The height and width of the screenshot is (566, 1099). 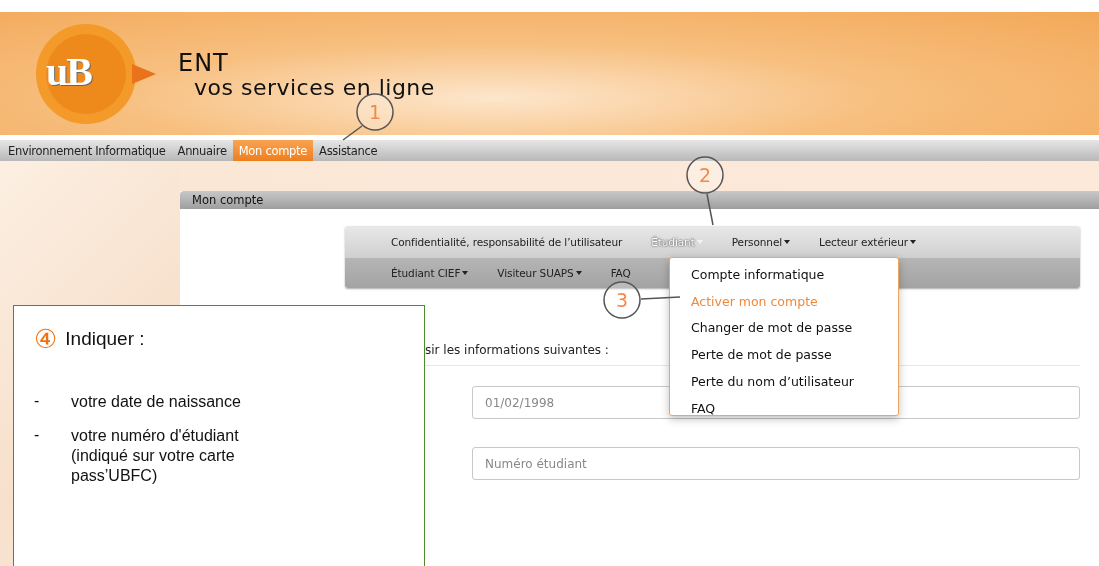 I want to click on instruction-title: Indiquer :, so click(x=105, y=339).